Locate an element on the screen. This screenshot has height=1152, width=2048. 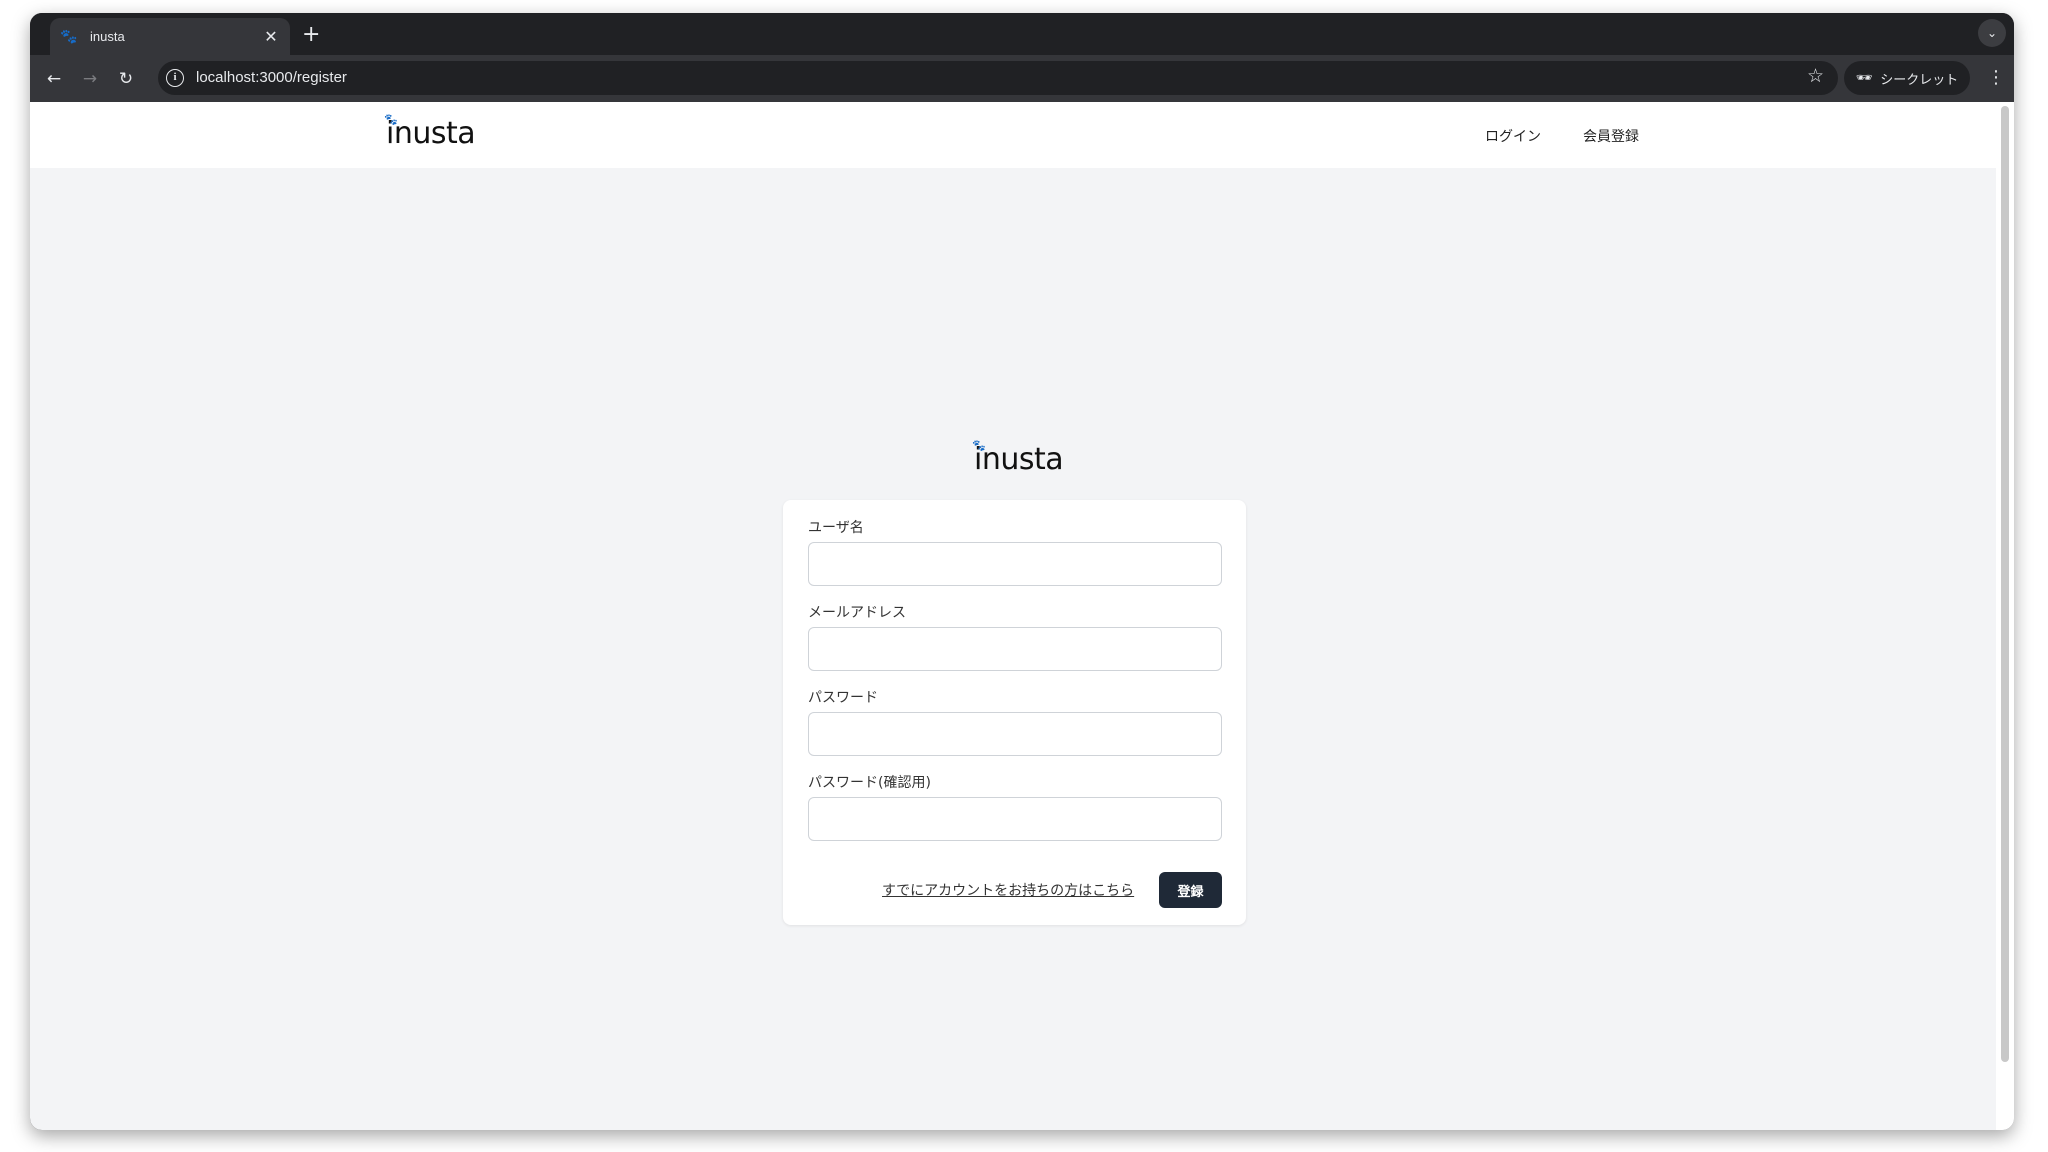
username-input is located at coordinates (1015, 564).